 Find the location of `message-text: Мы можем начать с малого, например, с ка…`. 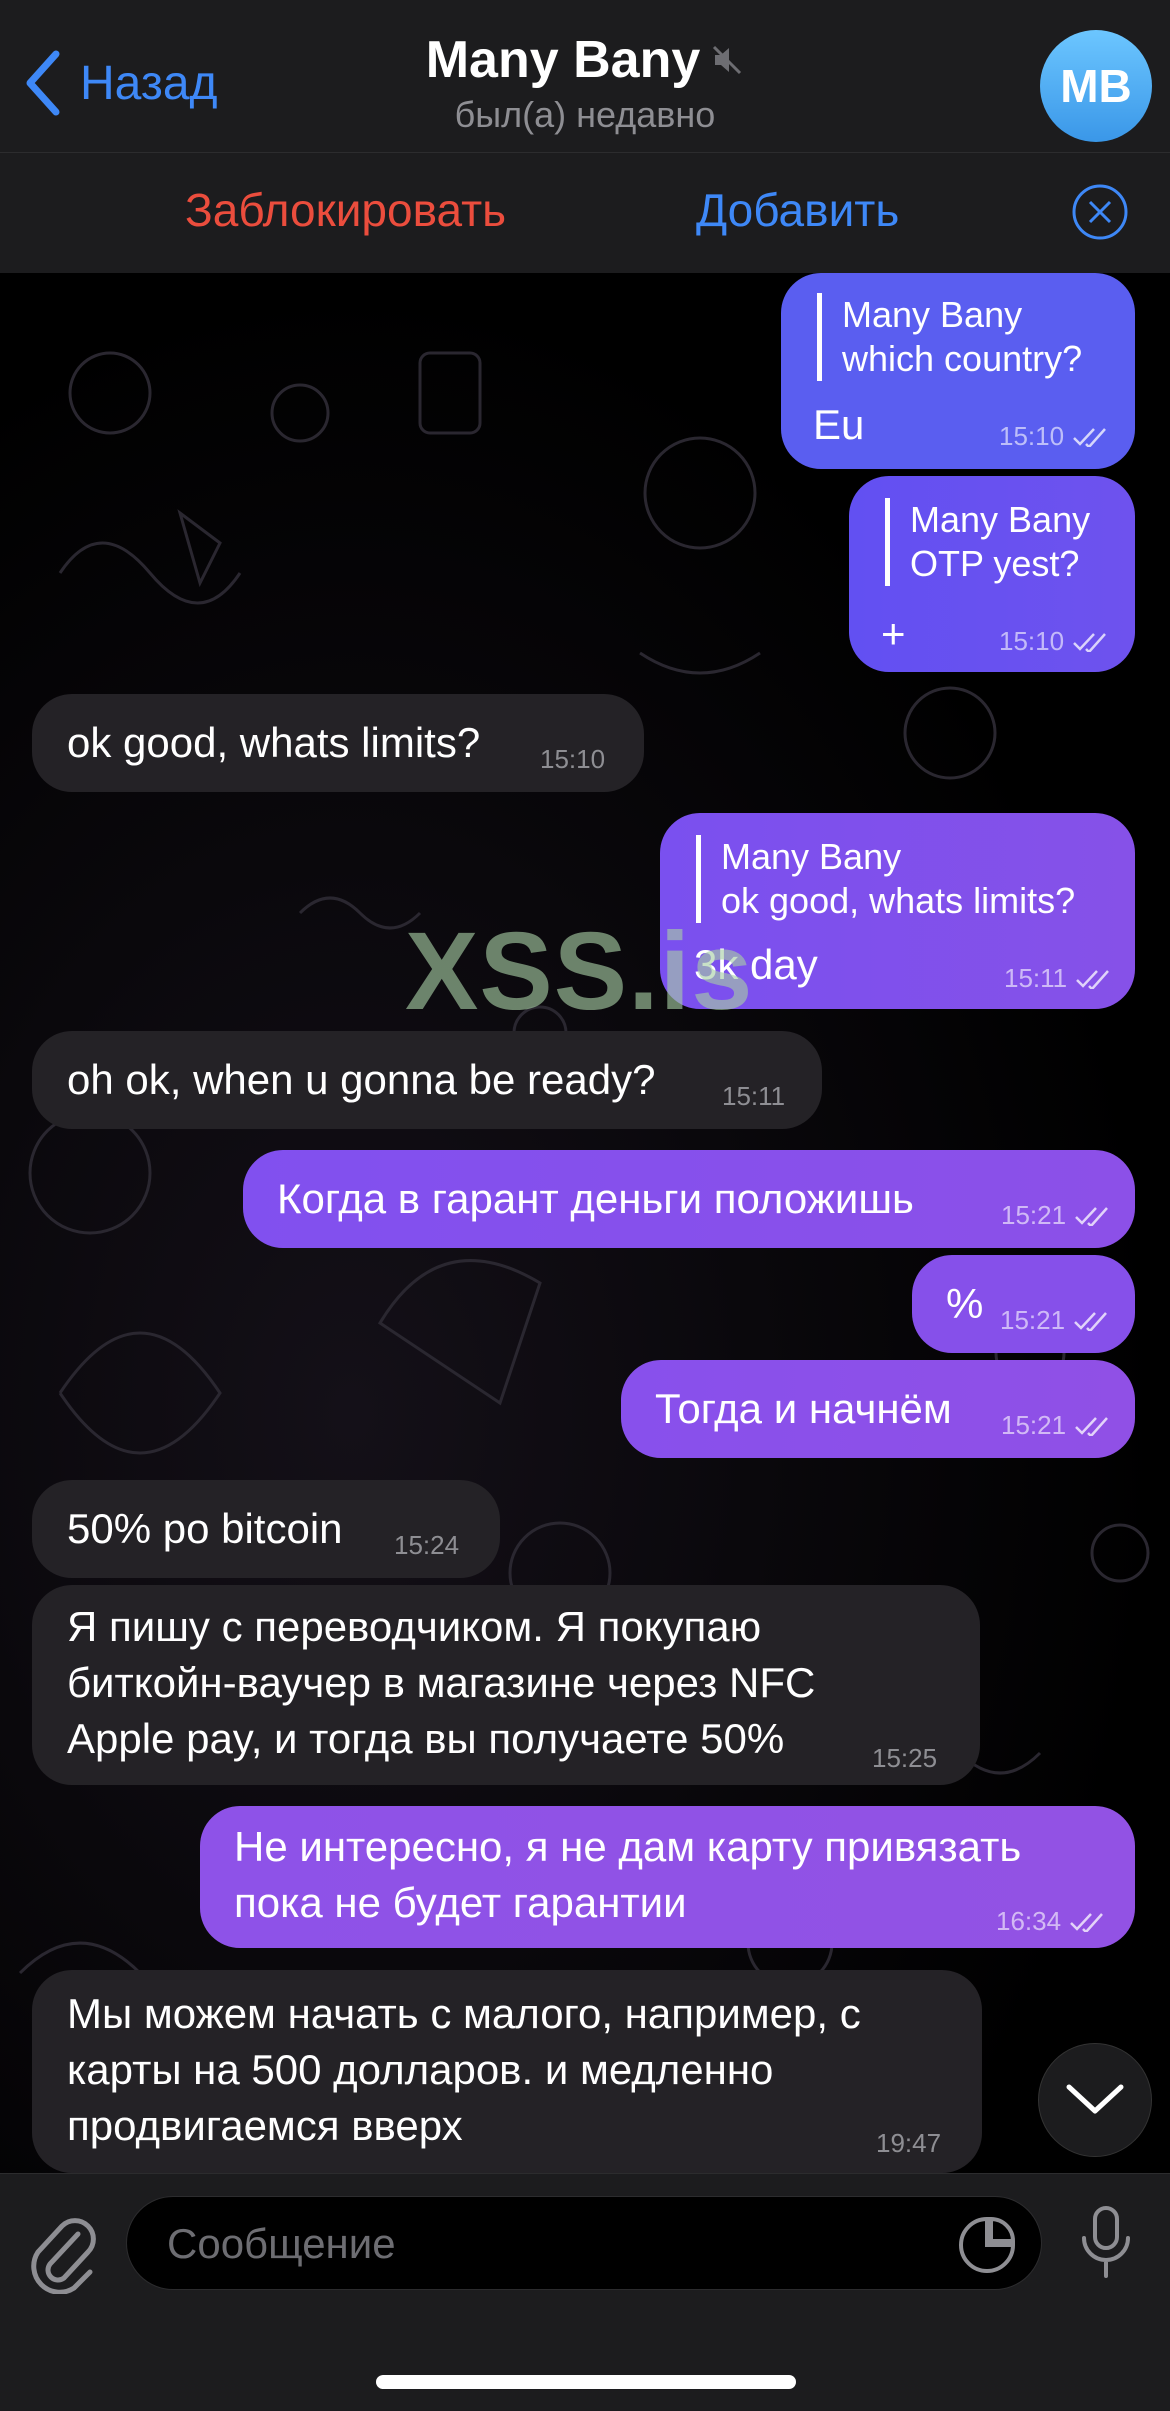

message-text: Мы можем начать с малого, например, с ка… is located at coordinates (464, 2070).